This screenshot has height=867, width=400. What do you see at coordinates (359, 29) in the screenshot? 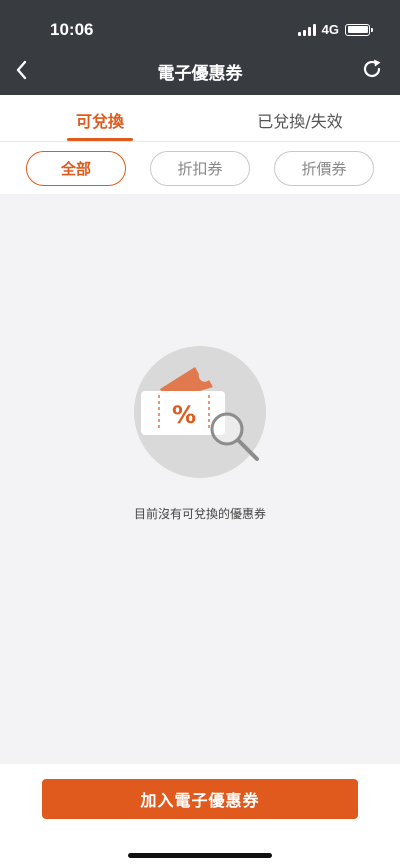
I see `battery-icon` at bounding box center [359, 29].